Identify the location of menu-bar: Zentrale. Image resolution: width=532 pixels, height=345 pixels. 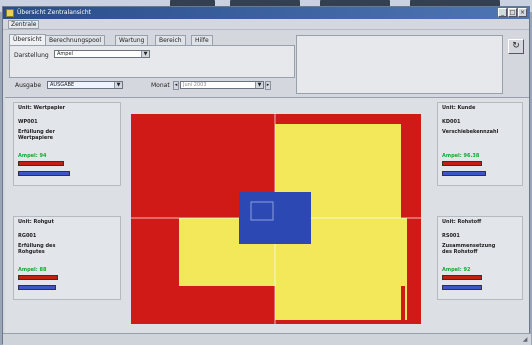
(266, 24).